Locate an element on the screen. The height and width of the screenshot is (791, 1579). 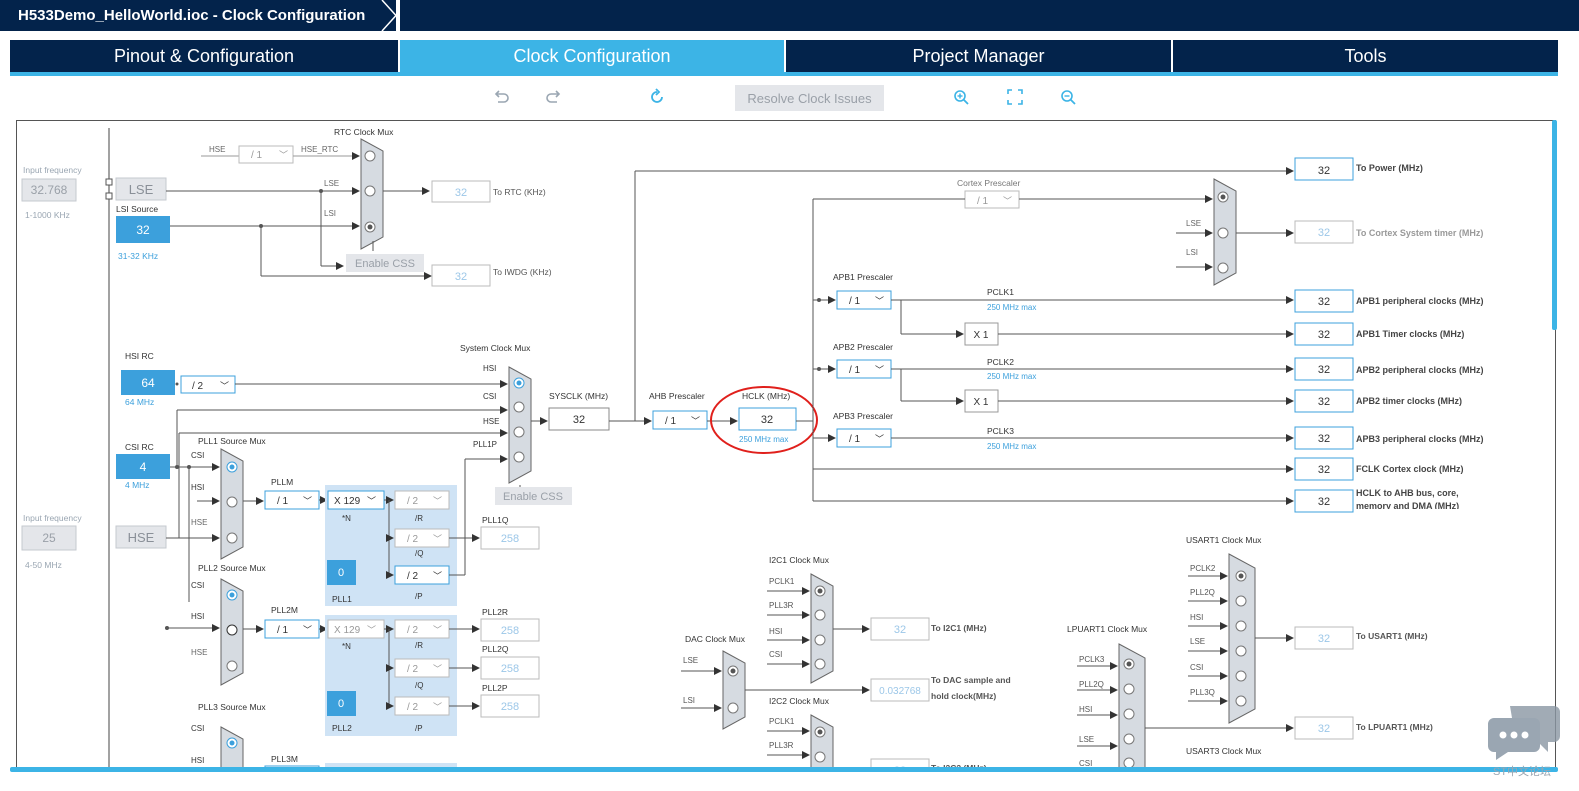
usart1-mux-option-pll3q is located at coordinates (1241, 701).